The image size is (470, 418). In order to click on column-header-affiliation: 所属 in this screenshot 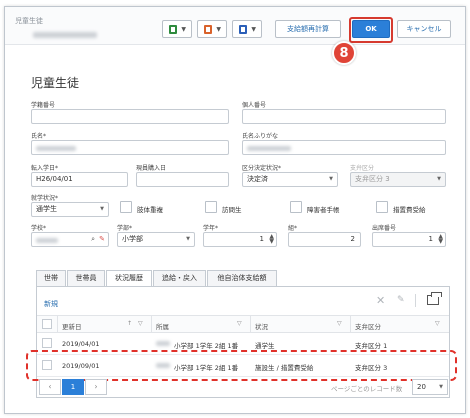, I will do `click(162, 326)`.